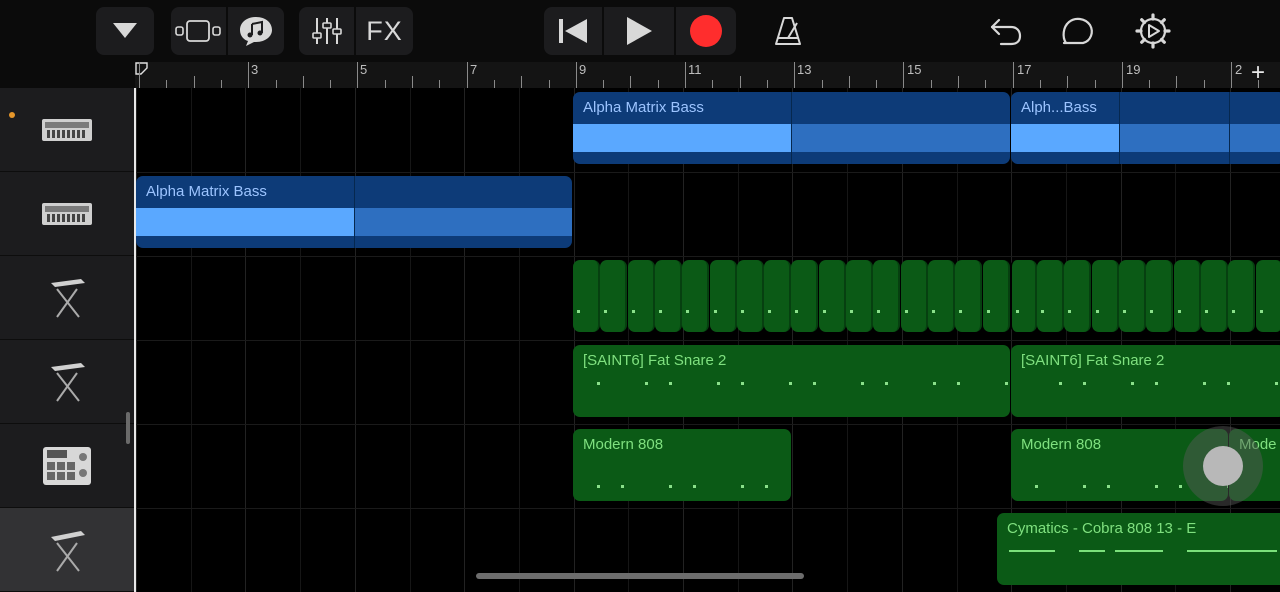  I want to click on region-title: Modern 808, so click(1061, 444).